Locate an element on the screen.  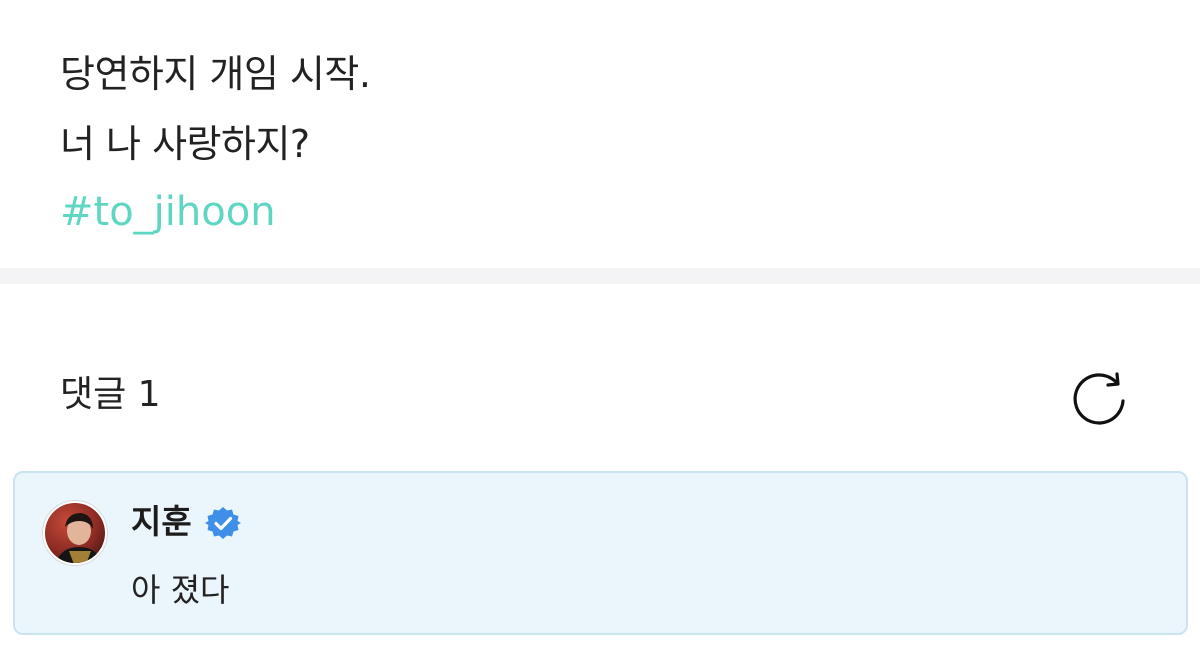
refresh-button is located at coordinates (1102, 398).